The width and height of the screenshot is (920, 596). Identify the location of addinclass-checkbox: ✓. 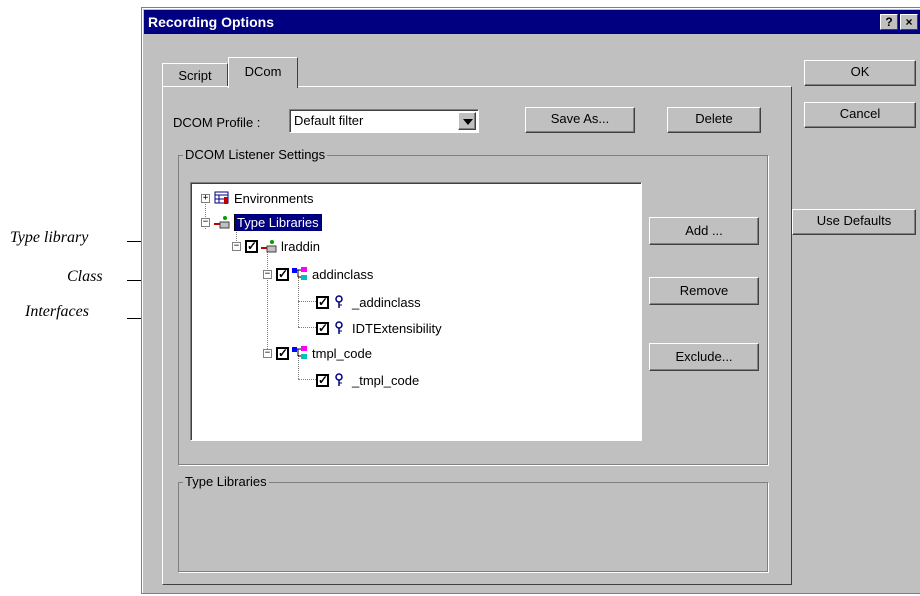
(282, 274).